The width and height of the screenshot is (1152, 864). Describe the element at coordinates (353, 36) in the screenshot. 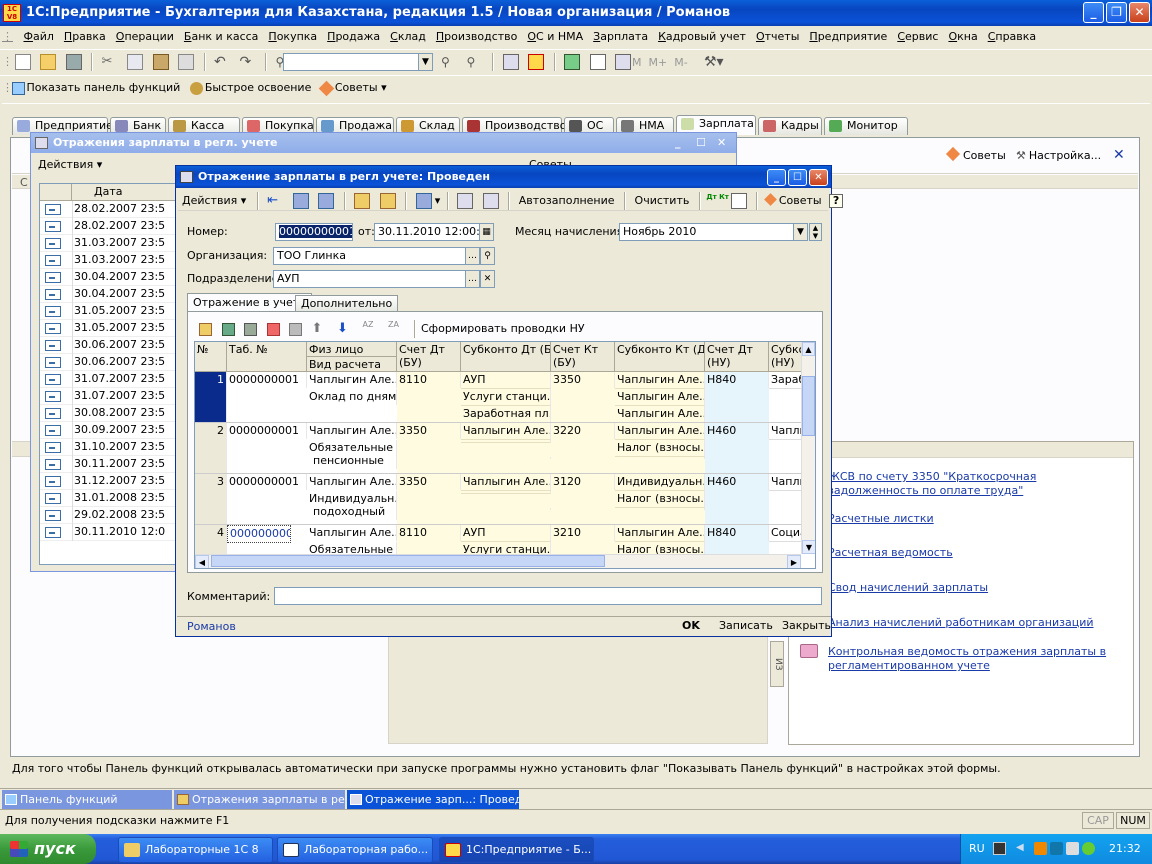

I see `menu-sale: Продажа` at that location.